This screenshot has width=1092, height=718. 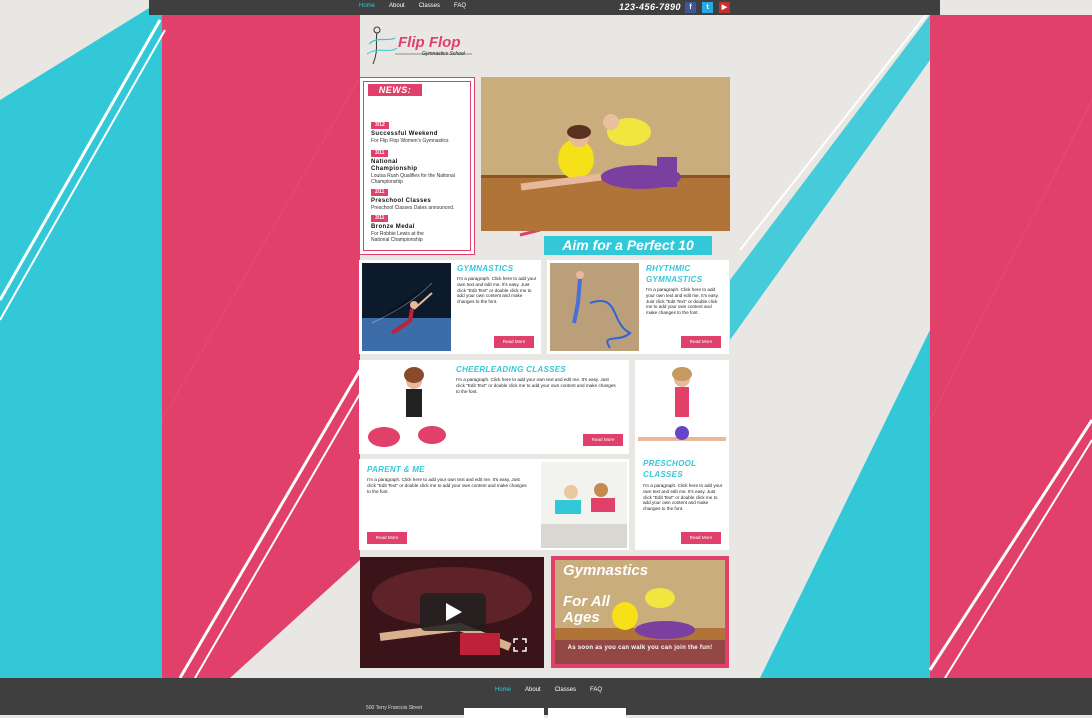 I want to click on hero-photo, so click(x=605, y=154).